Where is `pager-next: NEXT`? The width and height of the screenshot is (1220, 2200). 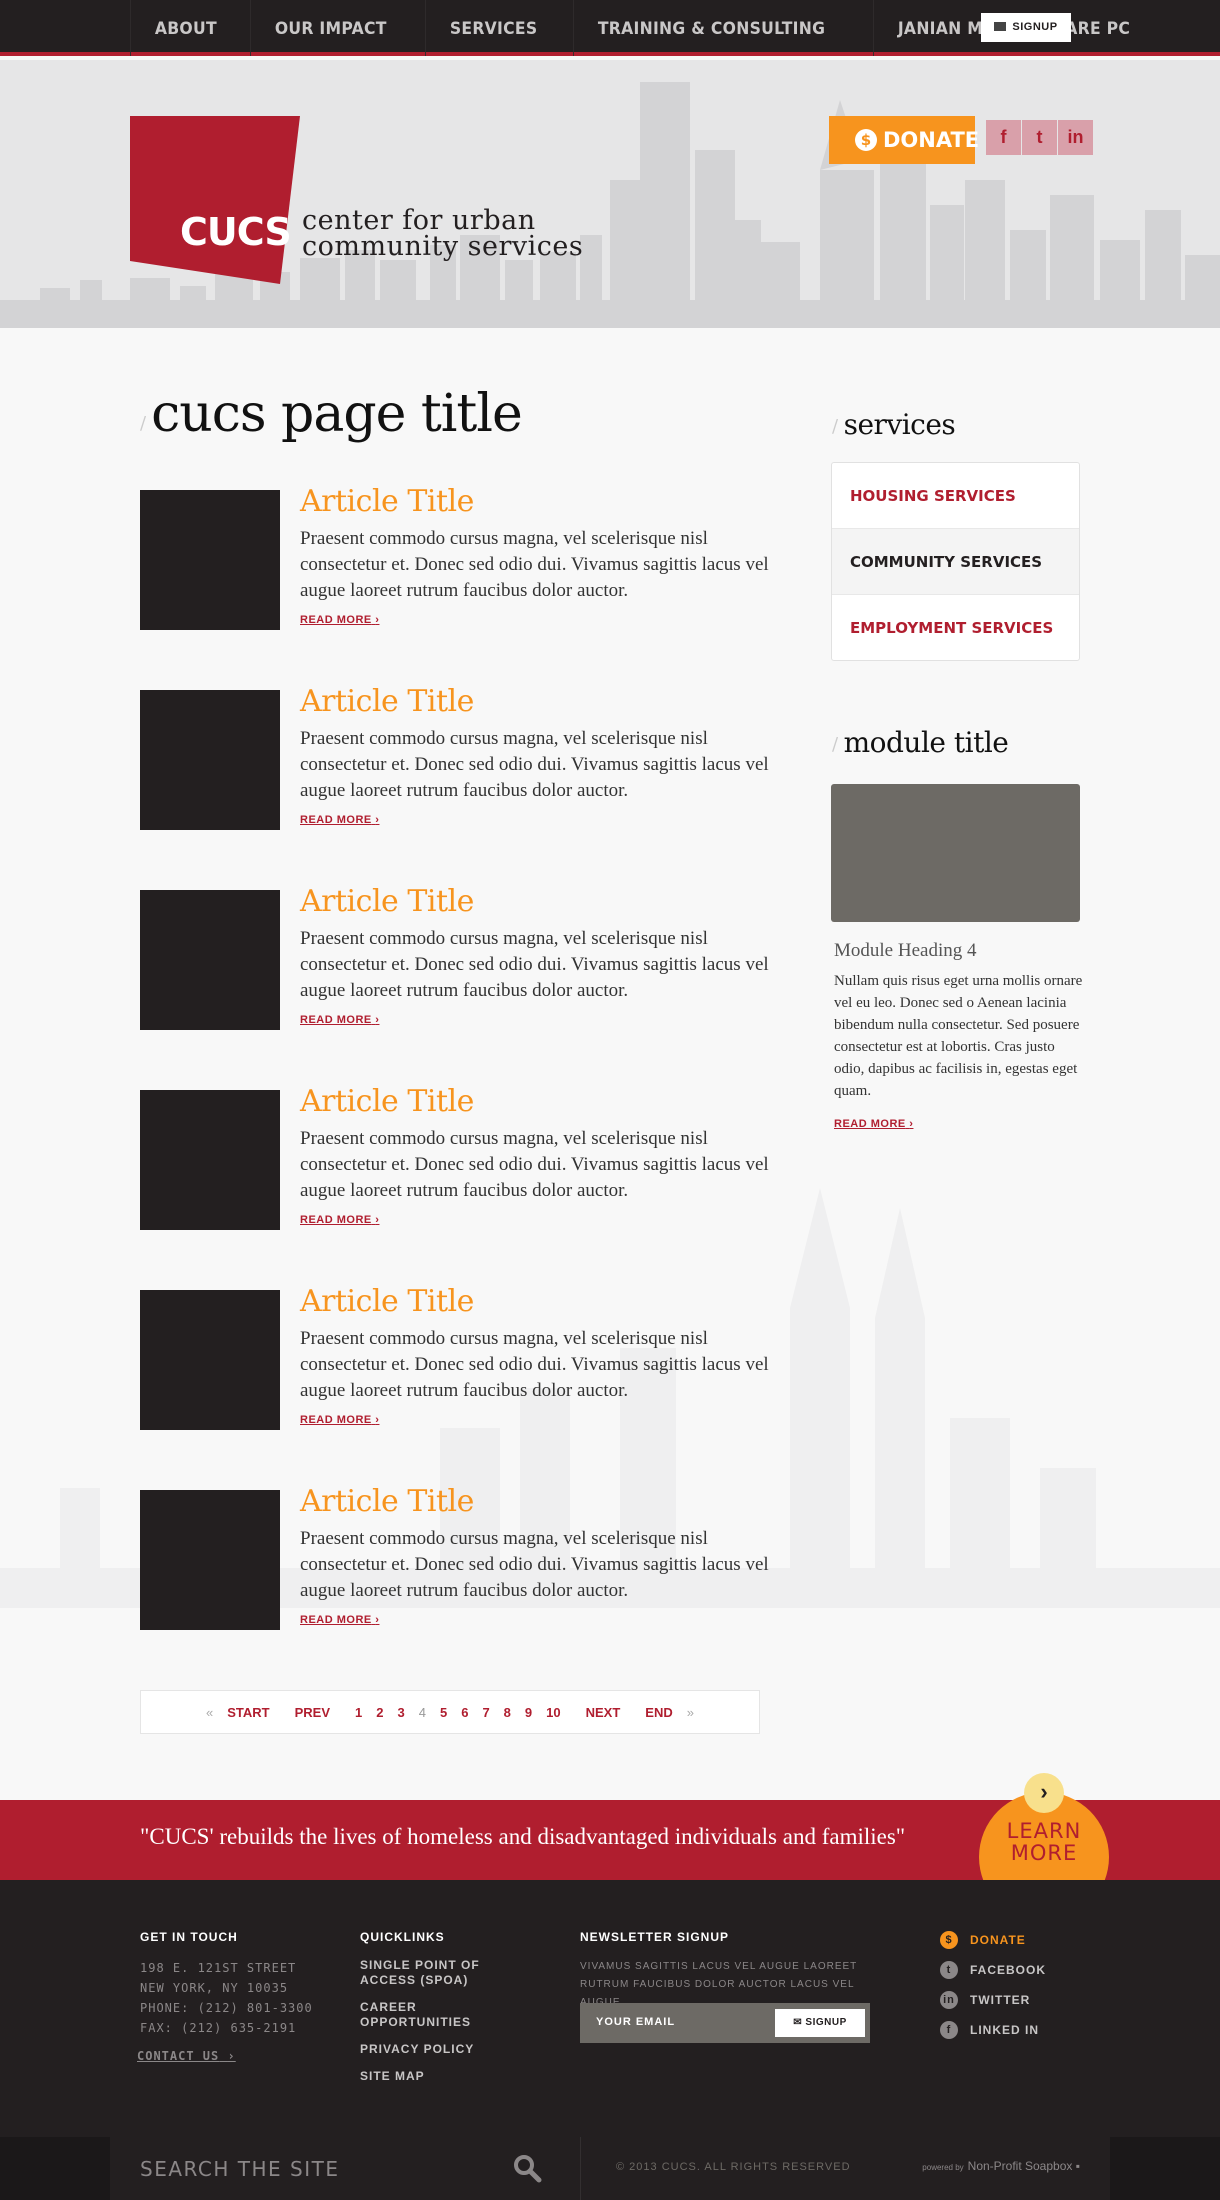
pager-next: NEXT is located at coordinates (603, 1712).